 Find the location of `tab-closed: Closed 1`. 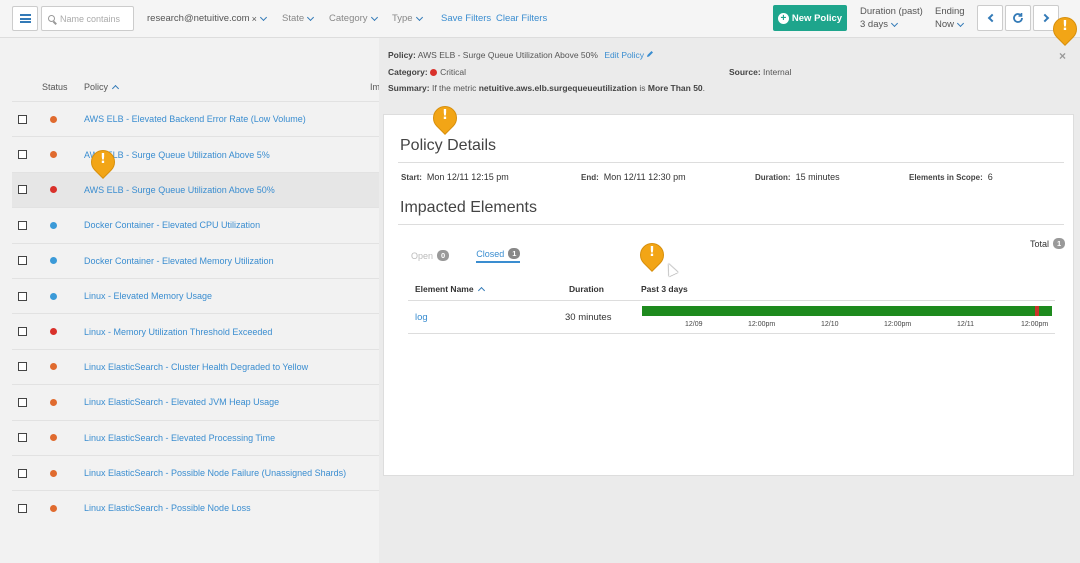

tab-closed: Closed 1 is located at coordinates (498, 255).